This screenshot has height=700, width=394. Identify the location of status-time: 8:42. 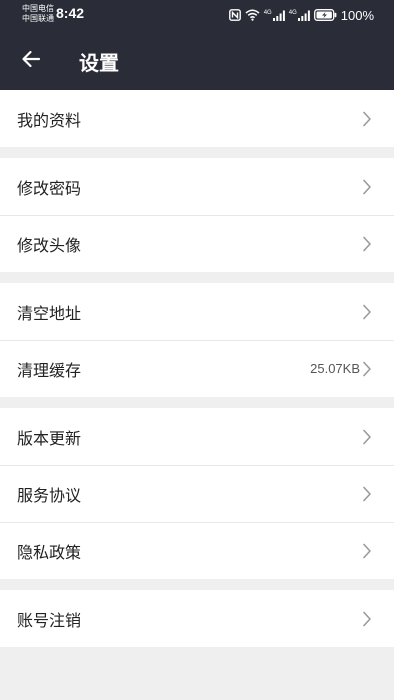
(70, 13).